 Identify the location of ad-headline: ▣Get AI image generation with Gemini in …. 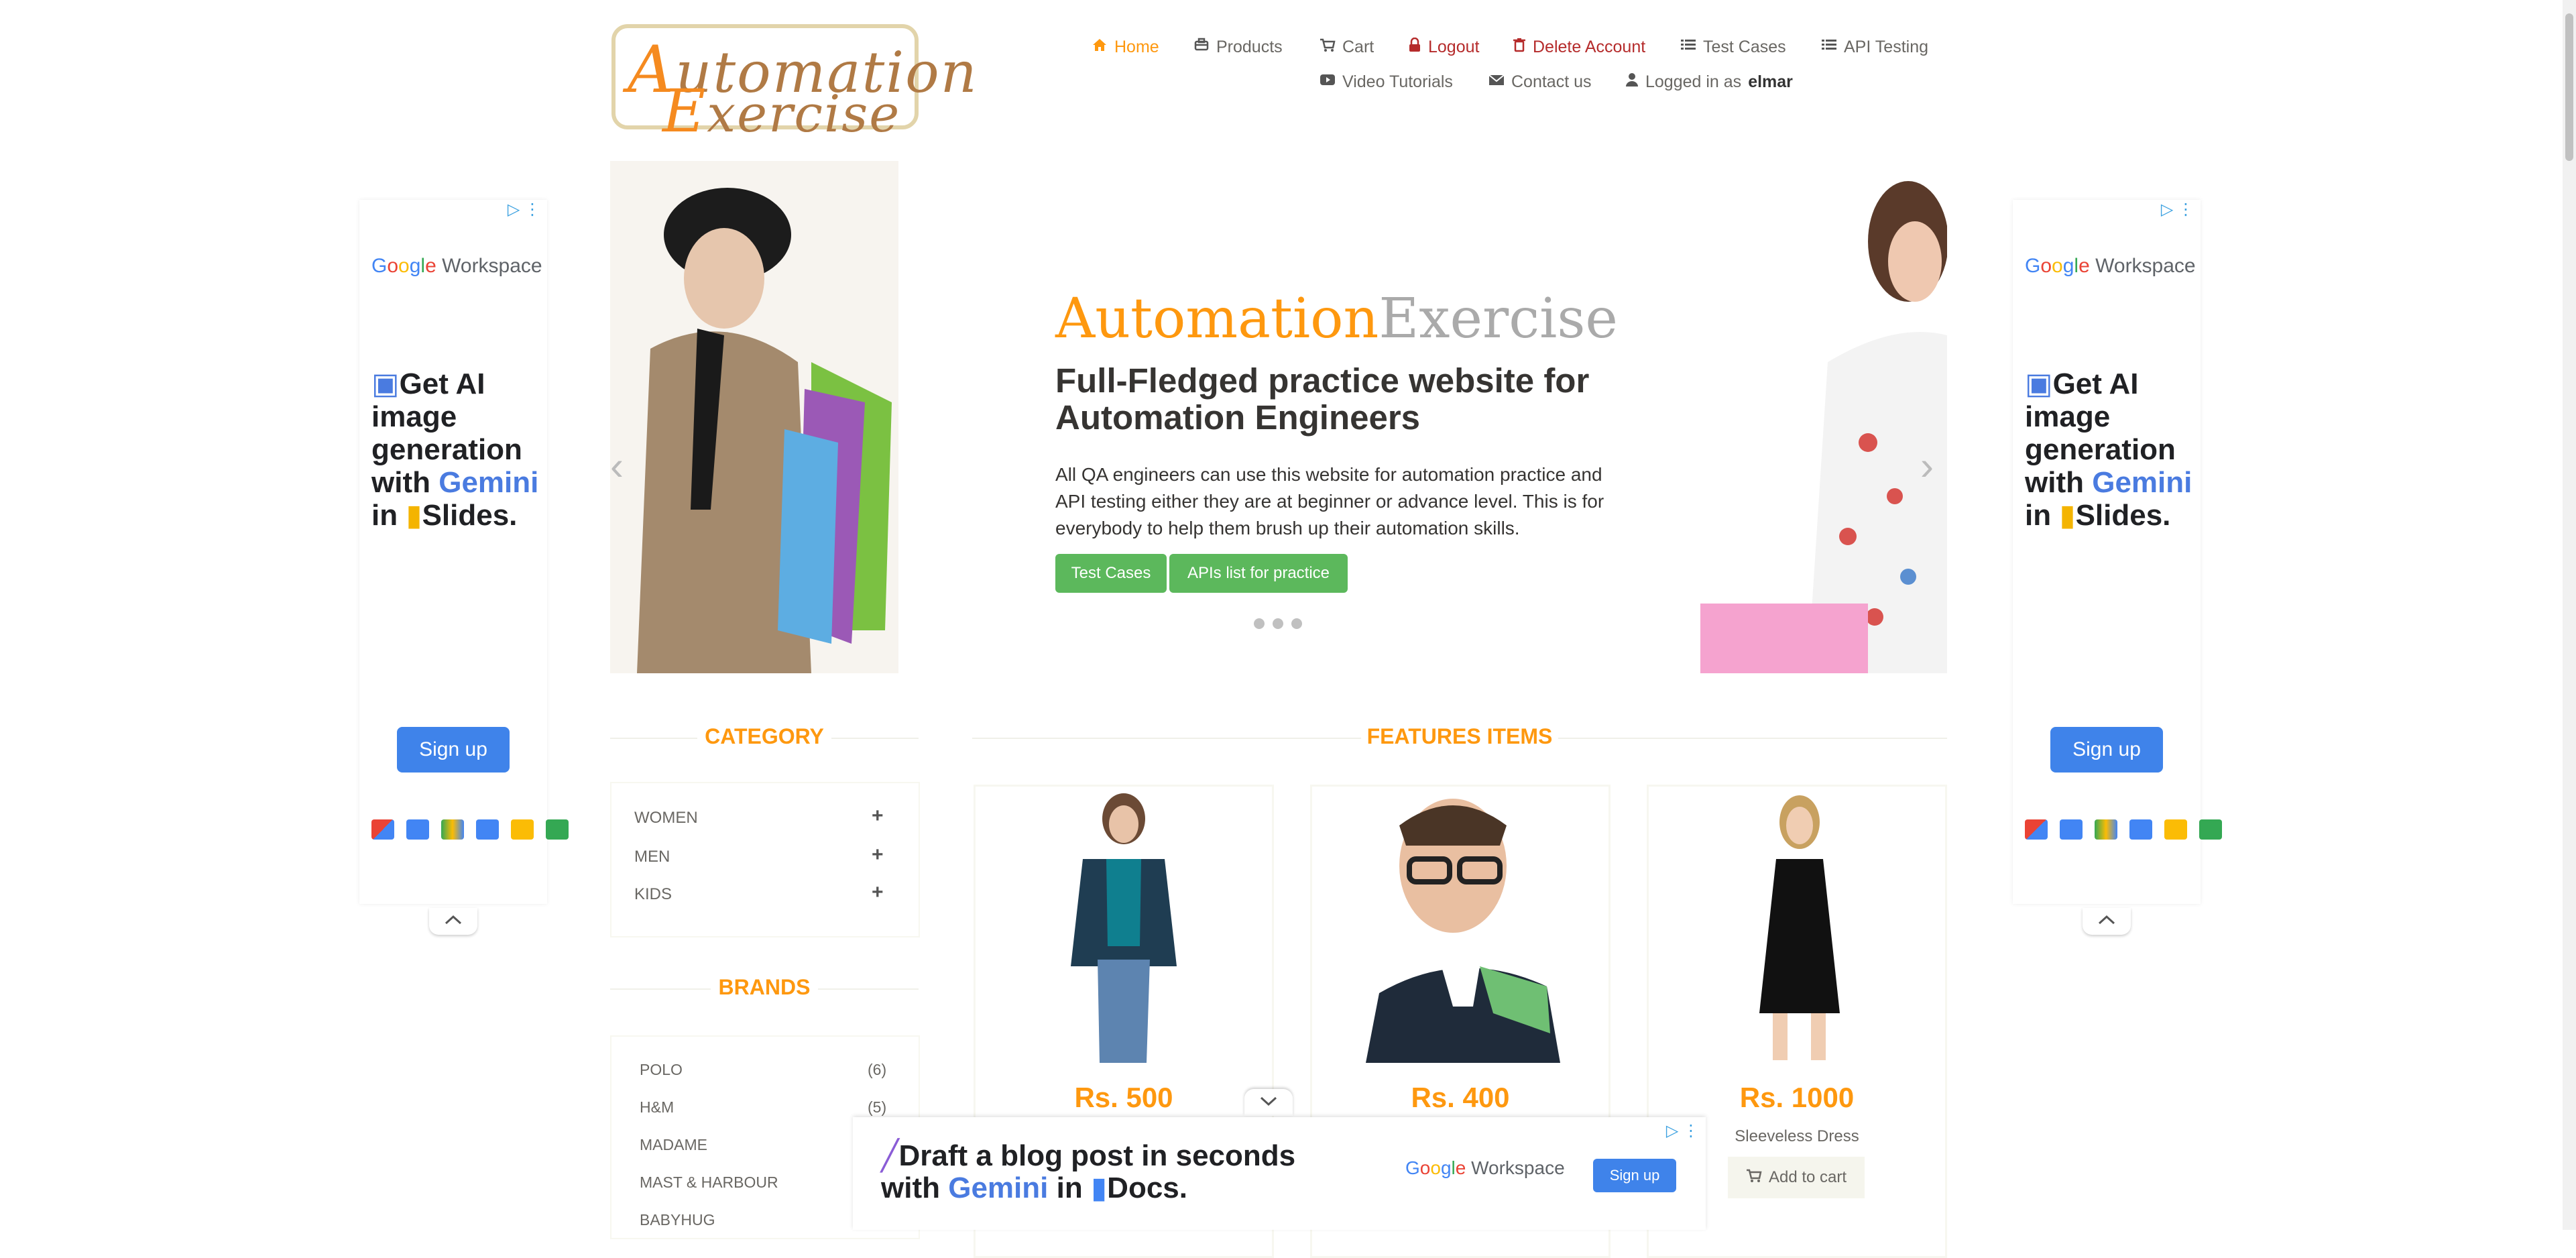
(2108, 449).